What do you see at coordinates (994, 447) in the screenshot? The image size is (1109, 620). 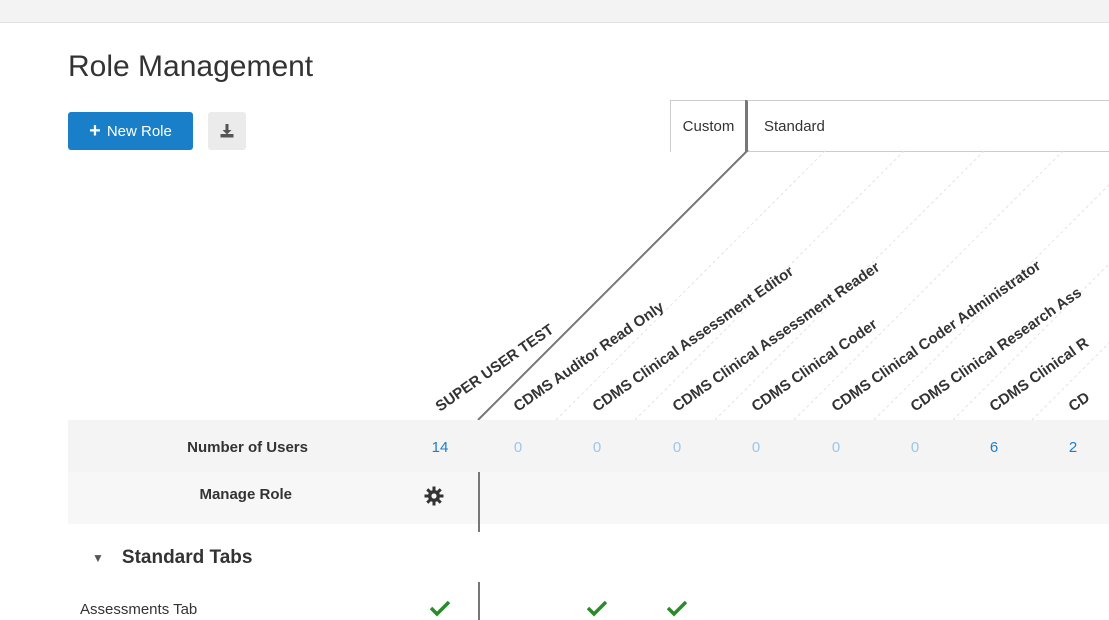 I see `user-count-link: 6` at bounding box center [994, 447].